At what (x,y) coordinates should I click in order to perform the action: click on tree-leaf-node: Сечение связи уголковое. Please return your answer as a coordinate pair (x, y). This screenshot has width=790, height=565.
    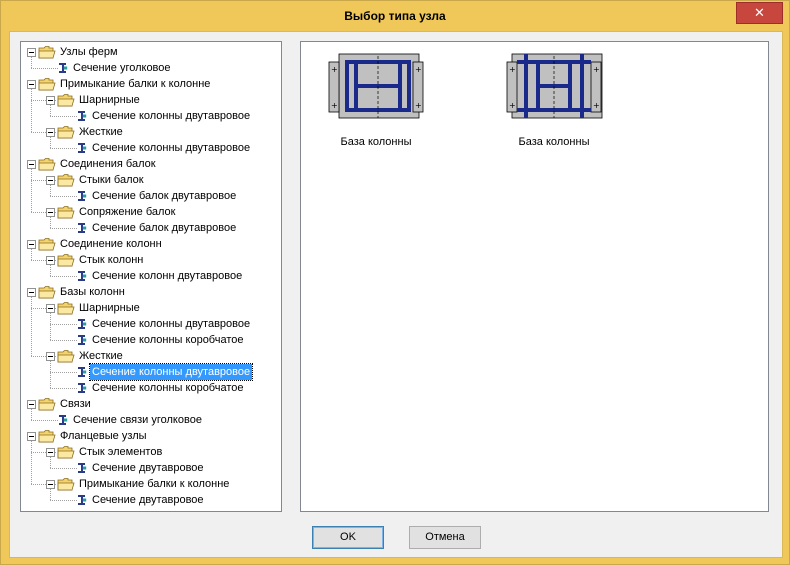
    Looking at the image, I should click on (150, 420).